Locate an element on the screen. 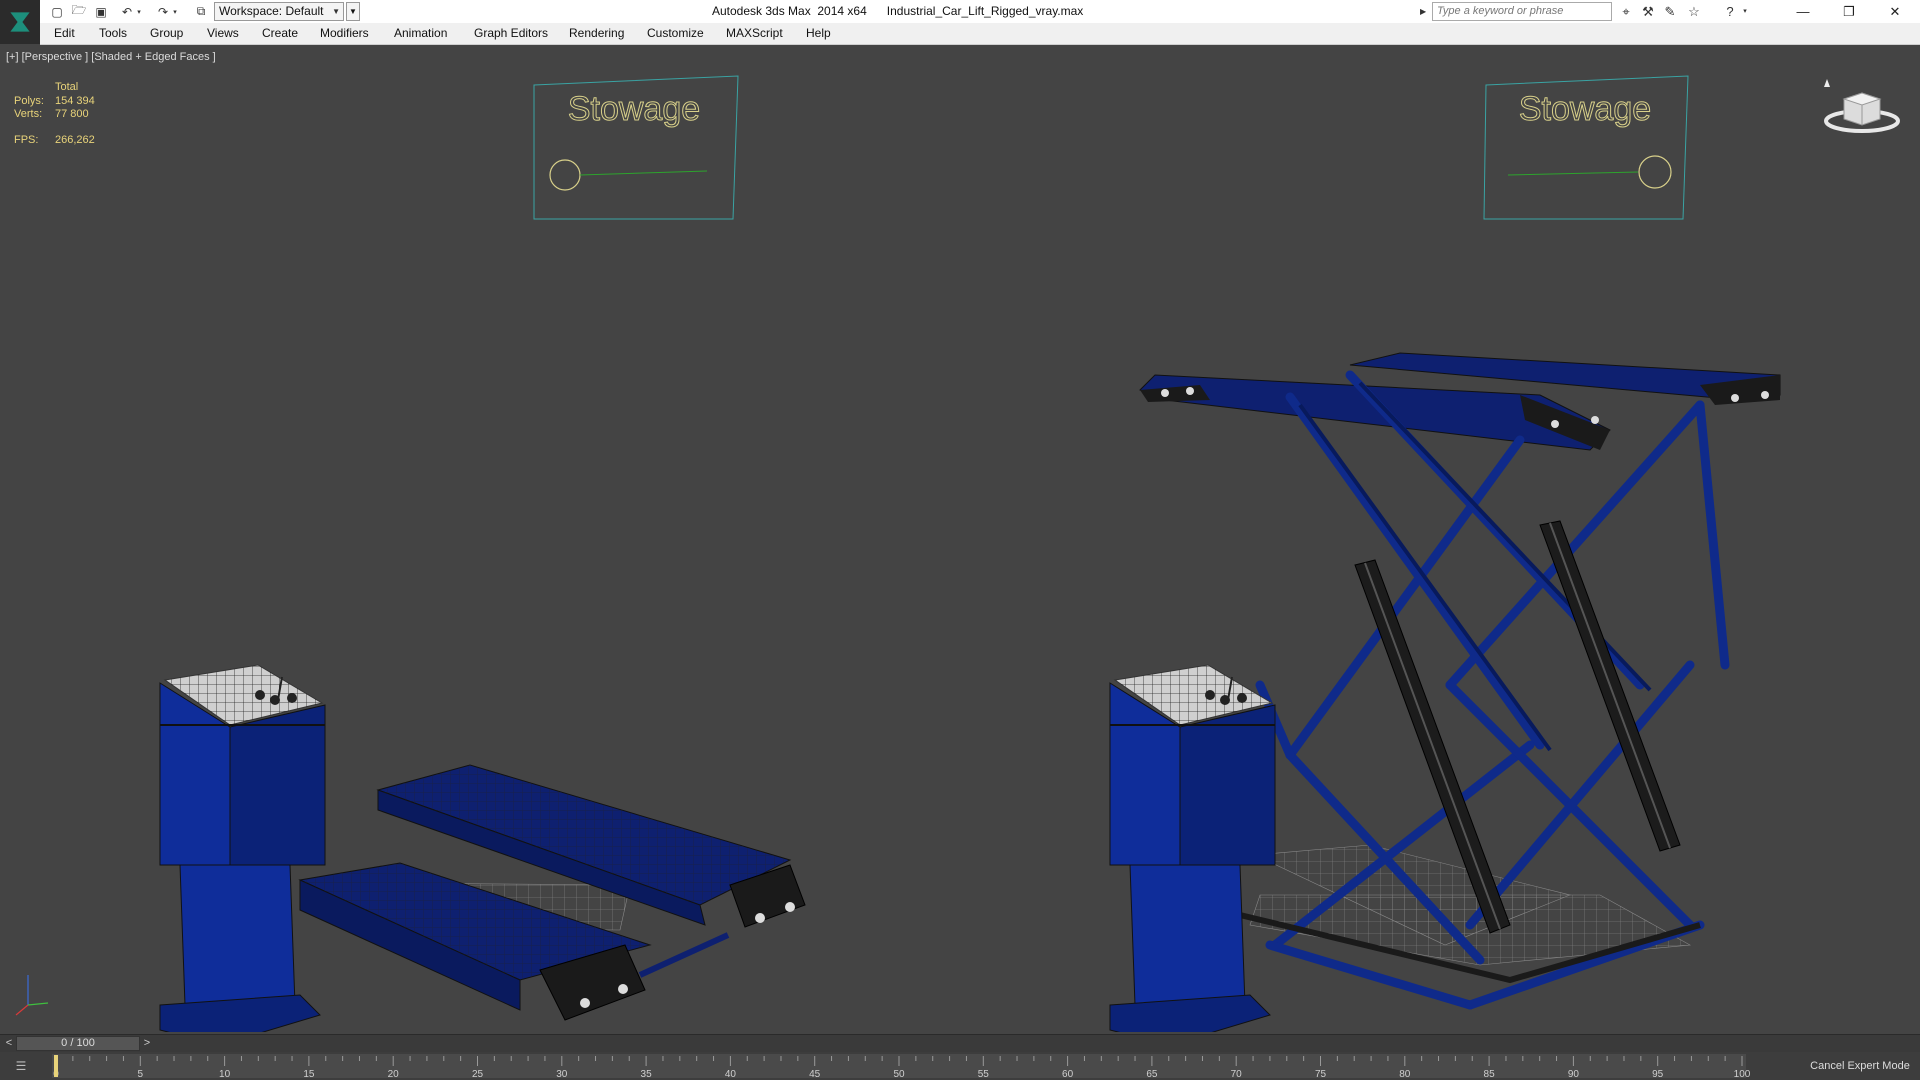 This screenshot has height=1080, width=1920. time-slider-next-button: > is located at coordinates (147, 1043).